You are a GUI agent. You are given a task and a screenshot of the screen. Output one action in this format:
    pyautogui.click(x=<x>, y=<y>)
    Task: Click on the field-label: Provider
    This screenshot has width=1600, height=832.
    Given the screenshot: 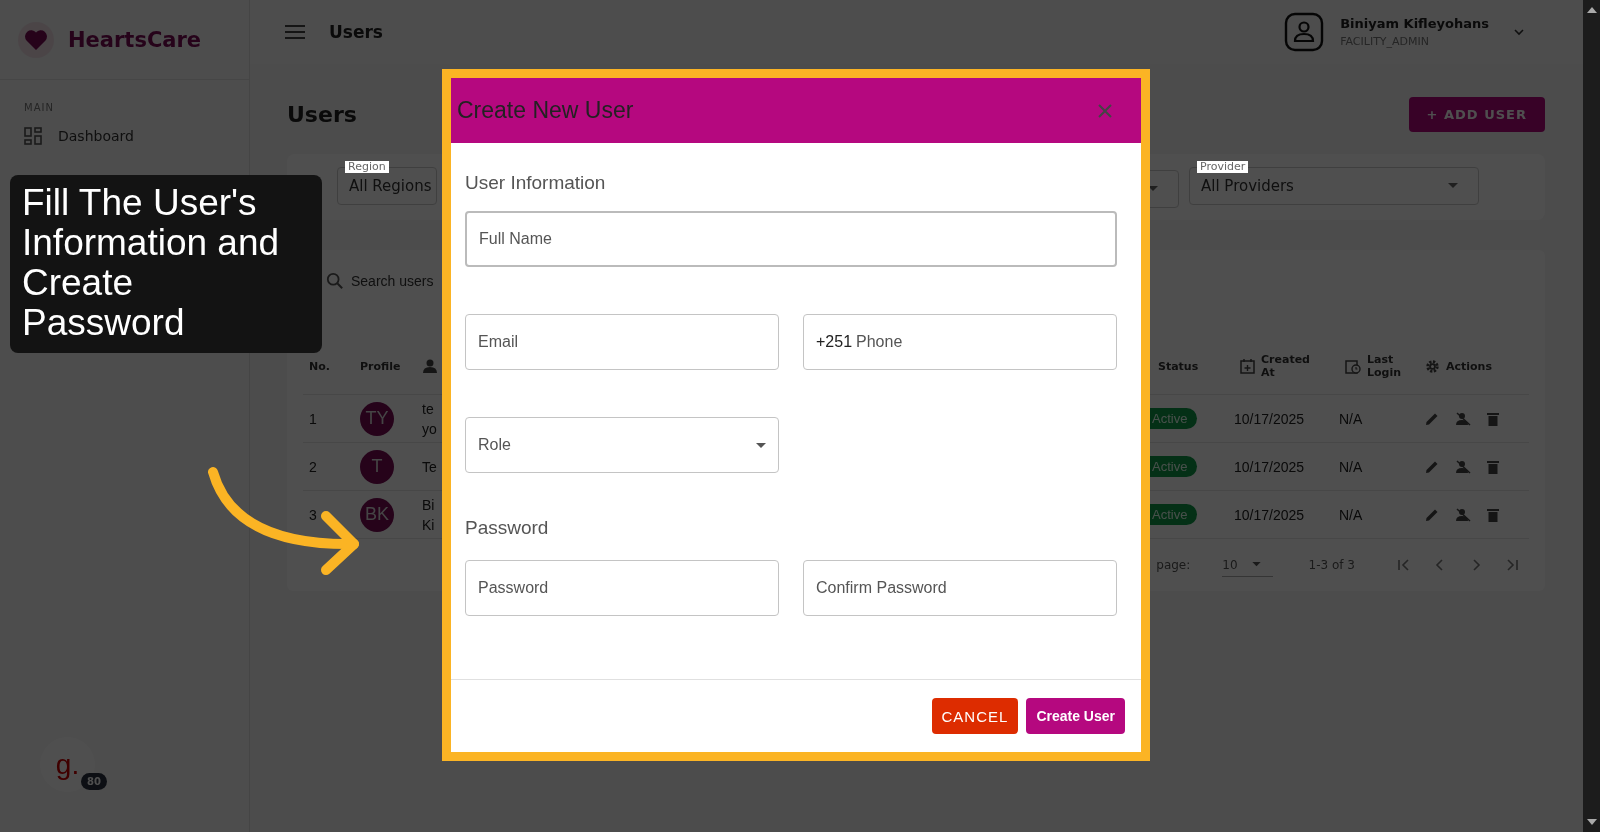 What is the action you would take?
    pyautogui.click(x=1223, y=167)
    